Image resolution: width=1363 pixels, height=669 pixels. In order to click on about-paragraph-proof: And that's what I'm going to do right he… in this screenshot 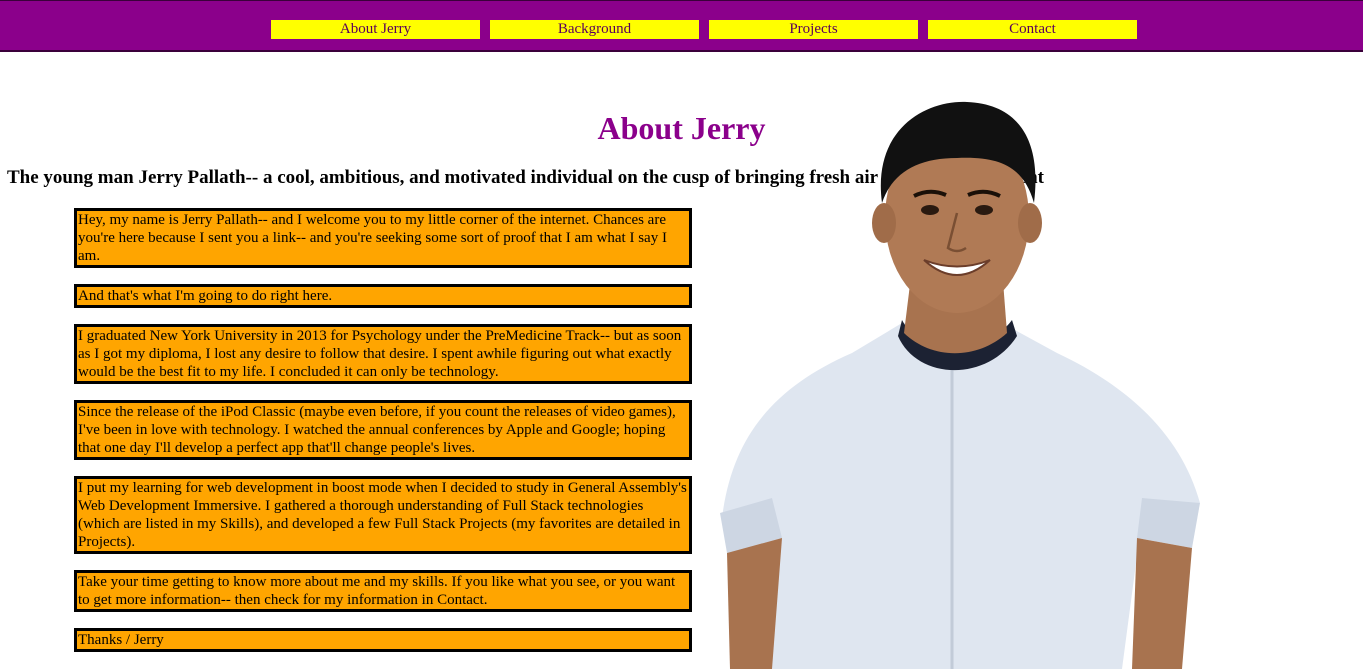, I will do `click(383, 296)`.